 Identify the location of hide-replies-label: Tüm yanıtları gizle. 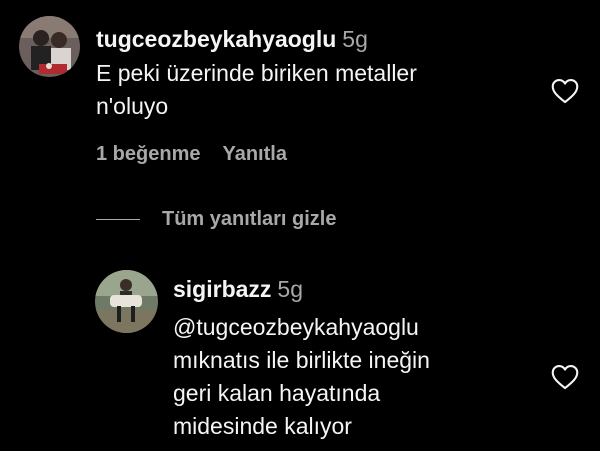
(249, 219).